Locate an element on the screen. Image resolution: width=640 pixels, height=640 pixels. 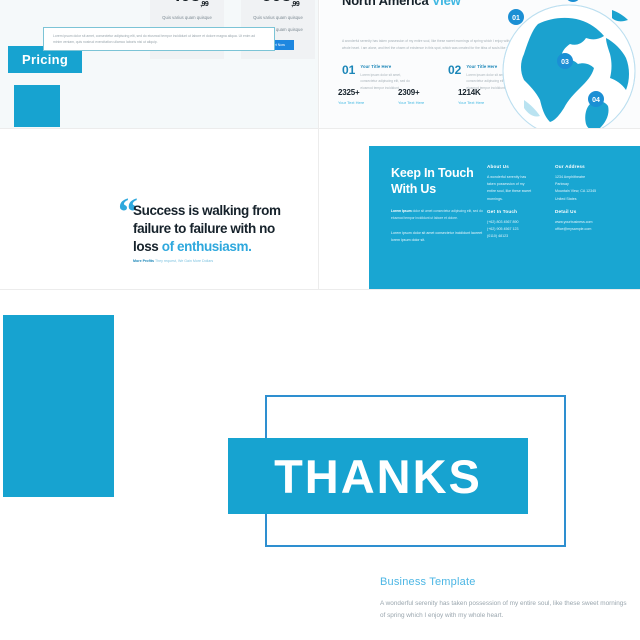
website-link: www.yourbusiness.com is located at coordinates (596, 222).